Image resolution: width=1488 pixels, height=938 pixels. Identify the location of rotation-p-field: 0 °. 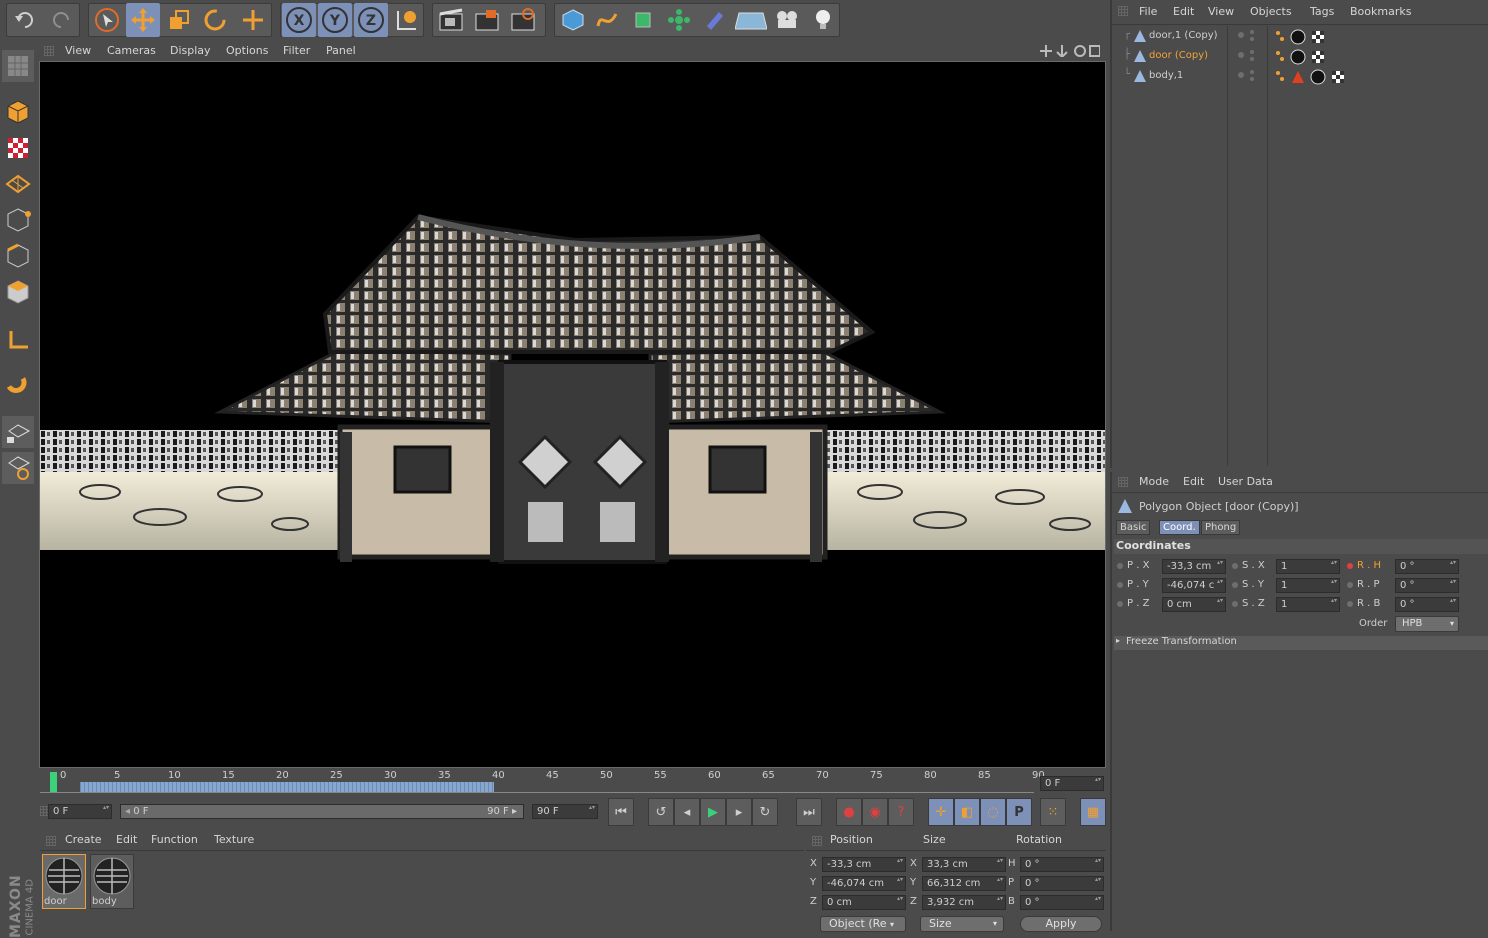
(1062, 883).